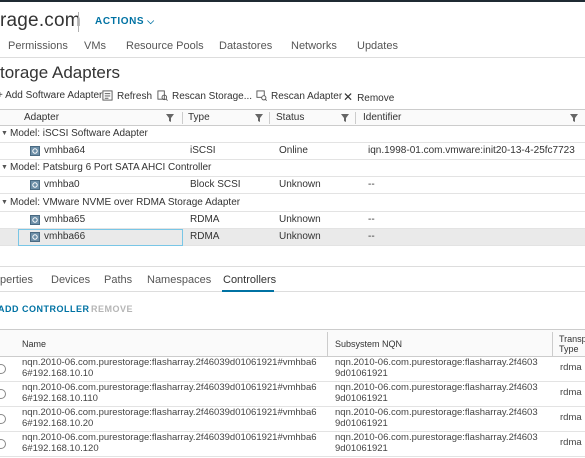 The image size is (585, 458). What do you see at coordinates (205, 236) in the screenshot?
I see `adapter-type: RDMA` at bounding box center [205, 236].